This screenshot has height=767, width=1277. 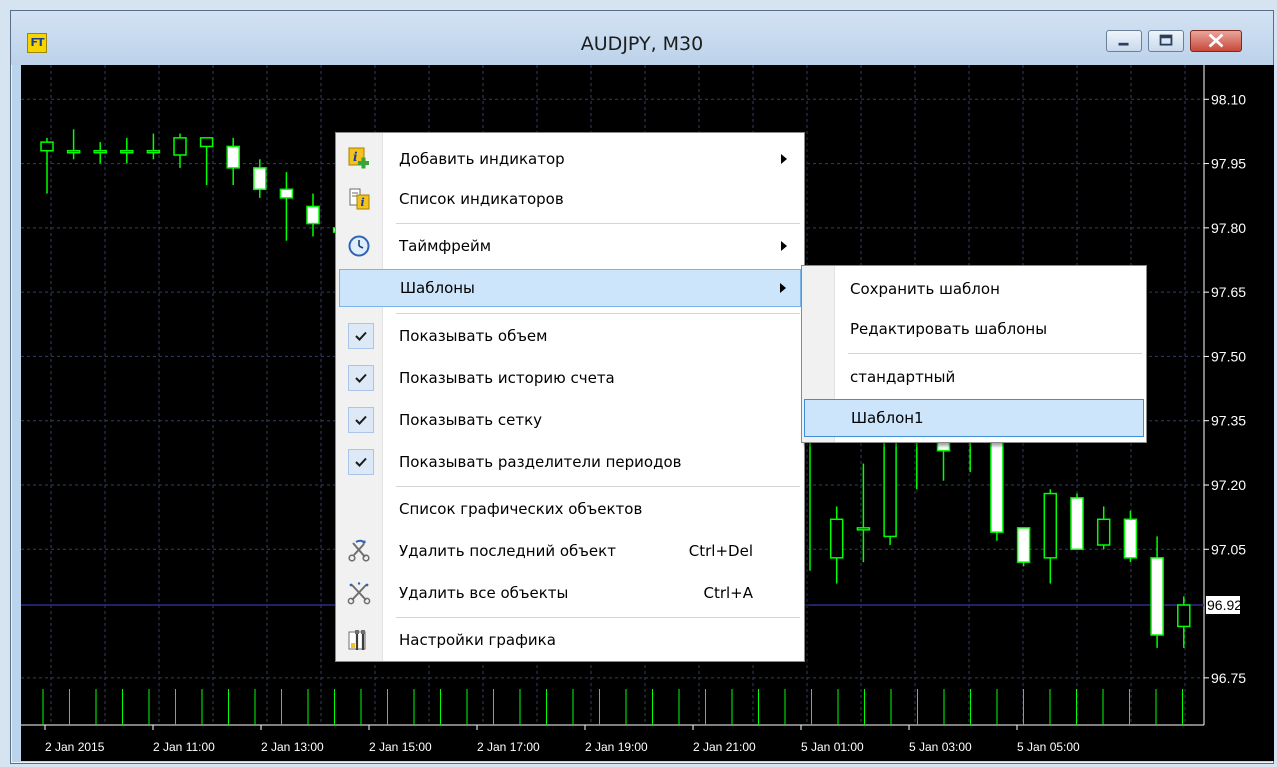 What do you see at coordinates (359, 199) in the screenshot?
I see `indicator-list-icon: i` at bounding box center [359, 199].